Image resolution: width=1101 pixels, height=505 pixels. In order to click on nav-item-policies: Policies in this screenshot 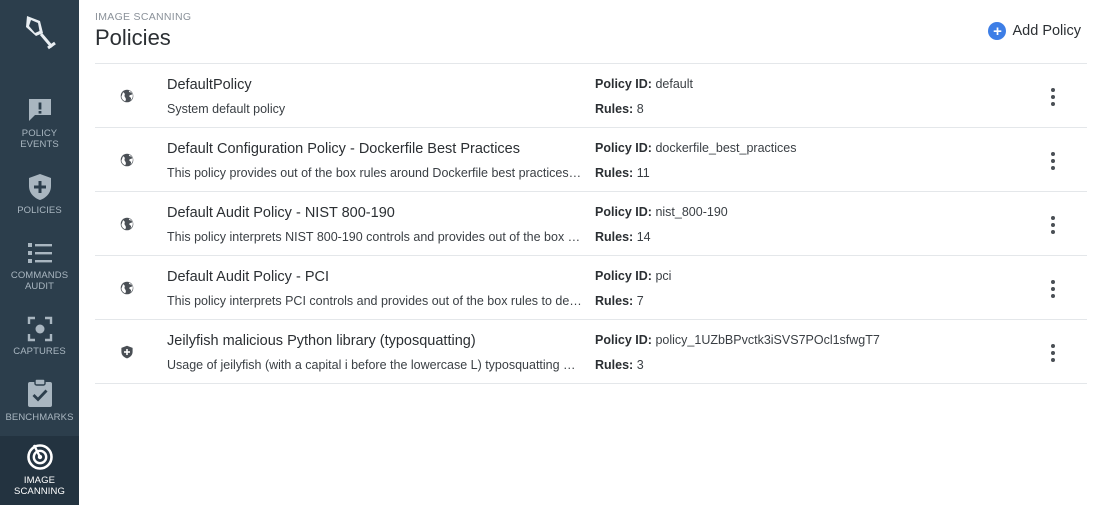, I will do `click(39, 194)`.